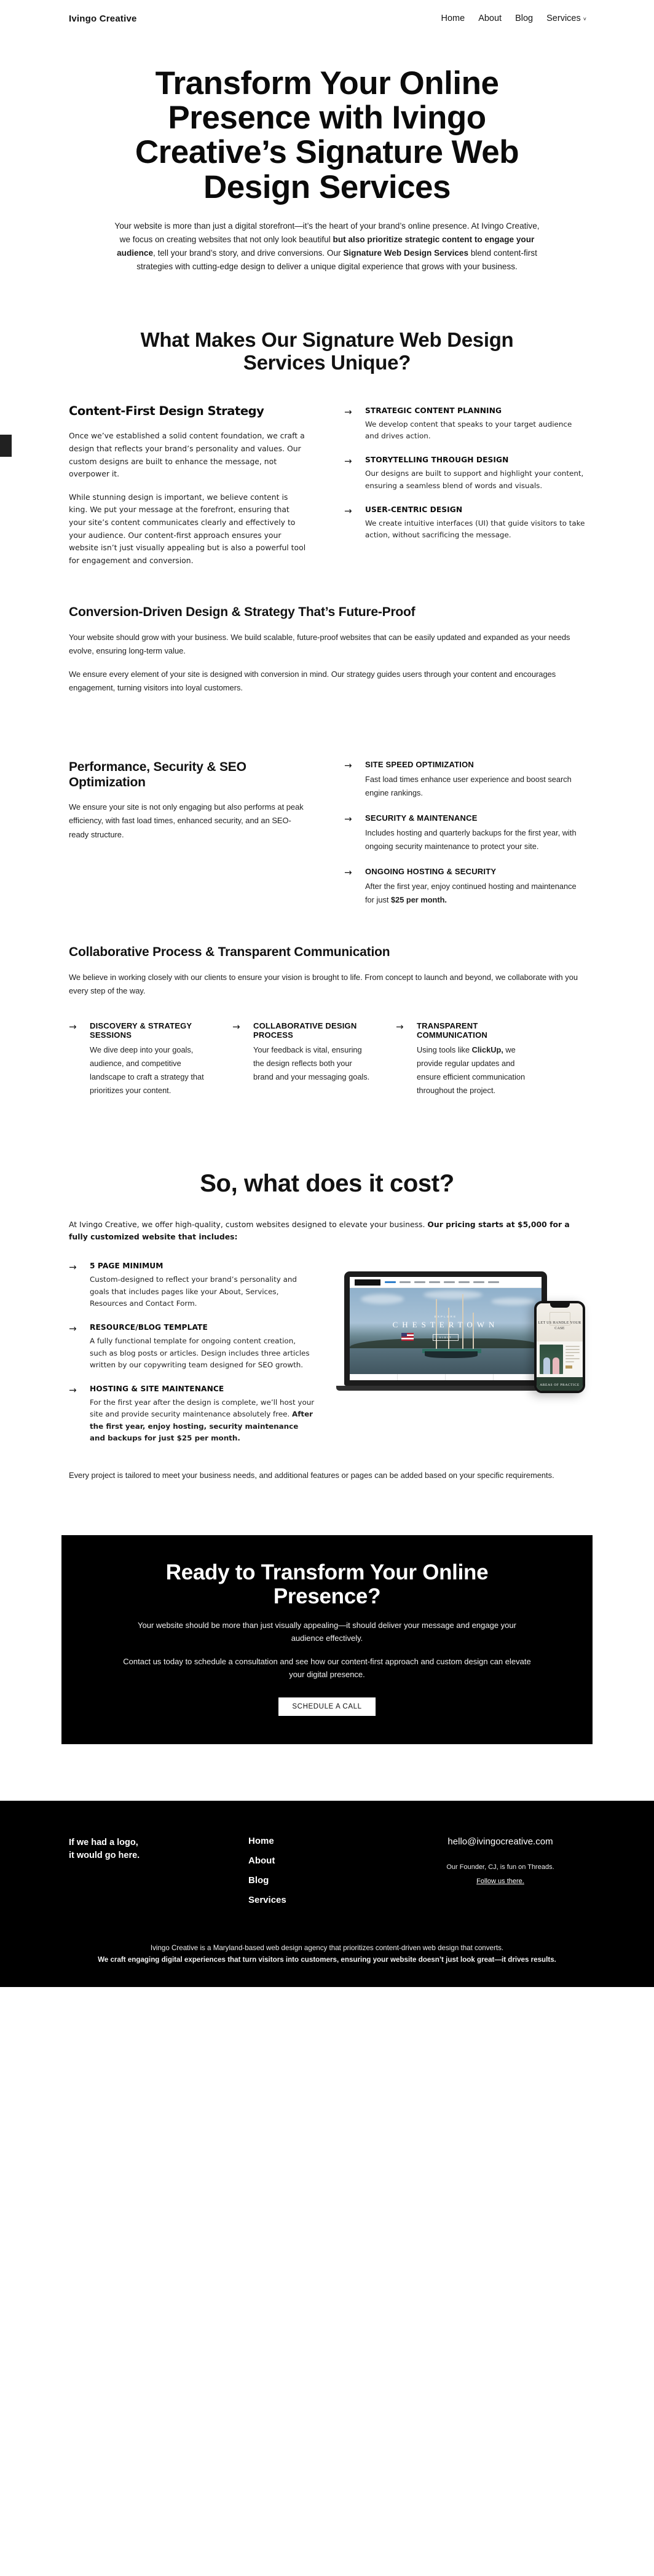 This screenshot has width=654, height=2576. I want to click on footer-nav: Home About Blog Services, so click(332, 1875).